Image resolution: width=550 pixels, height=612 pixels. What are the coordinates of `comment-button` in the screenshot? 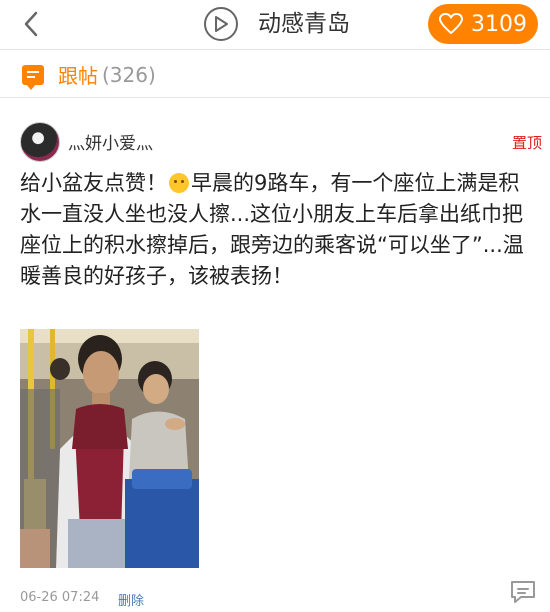 It's located at (523, 592).